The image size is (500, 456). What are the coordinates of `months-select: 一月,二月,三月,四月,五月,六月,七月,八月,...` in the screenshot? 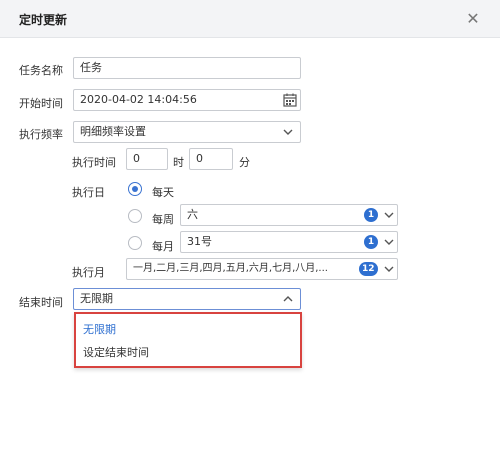 It's located at (262, 269).